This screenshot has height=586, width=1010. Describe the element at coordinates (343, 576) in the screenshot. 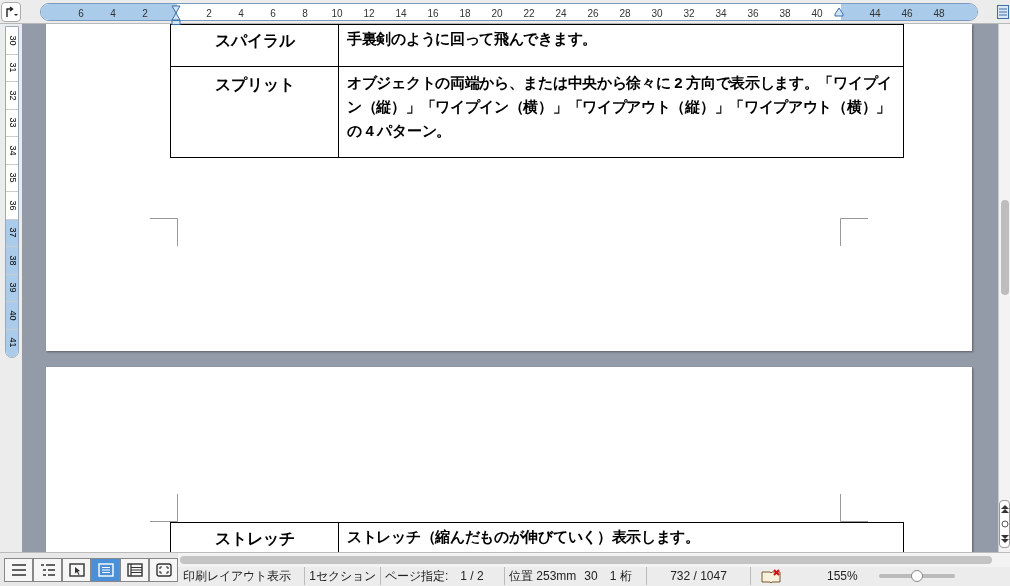

I see `section-label: 1セクション` at that location.